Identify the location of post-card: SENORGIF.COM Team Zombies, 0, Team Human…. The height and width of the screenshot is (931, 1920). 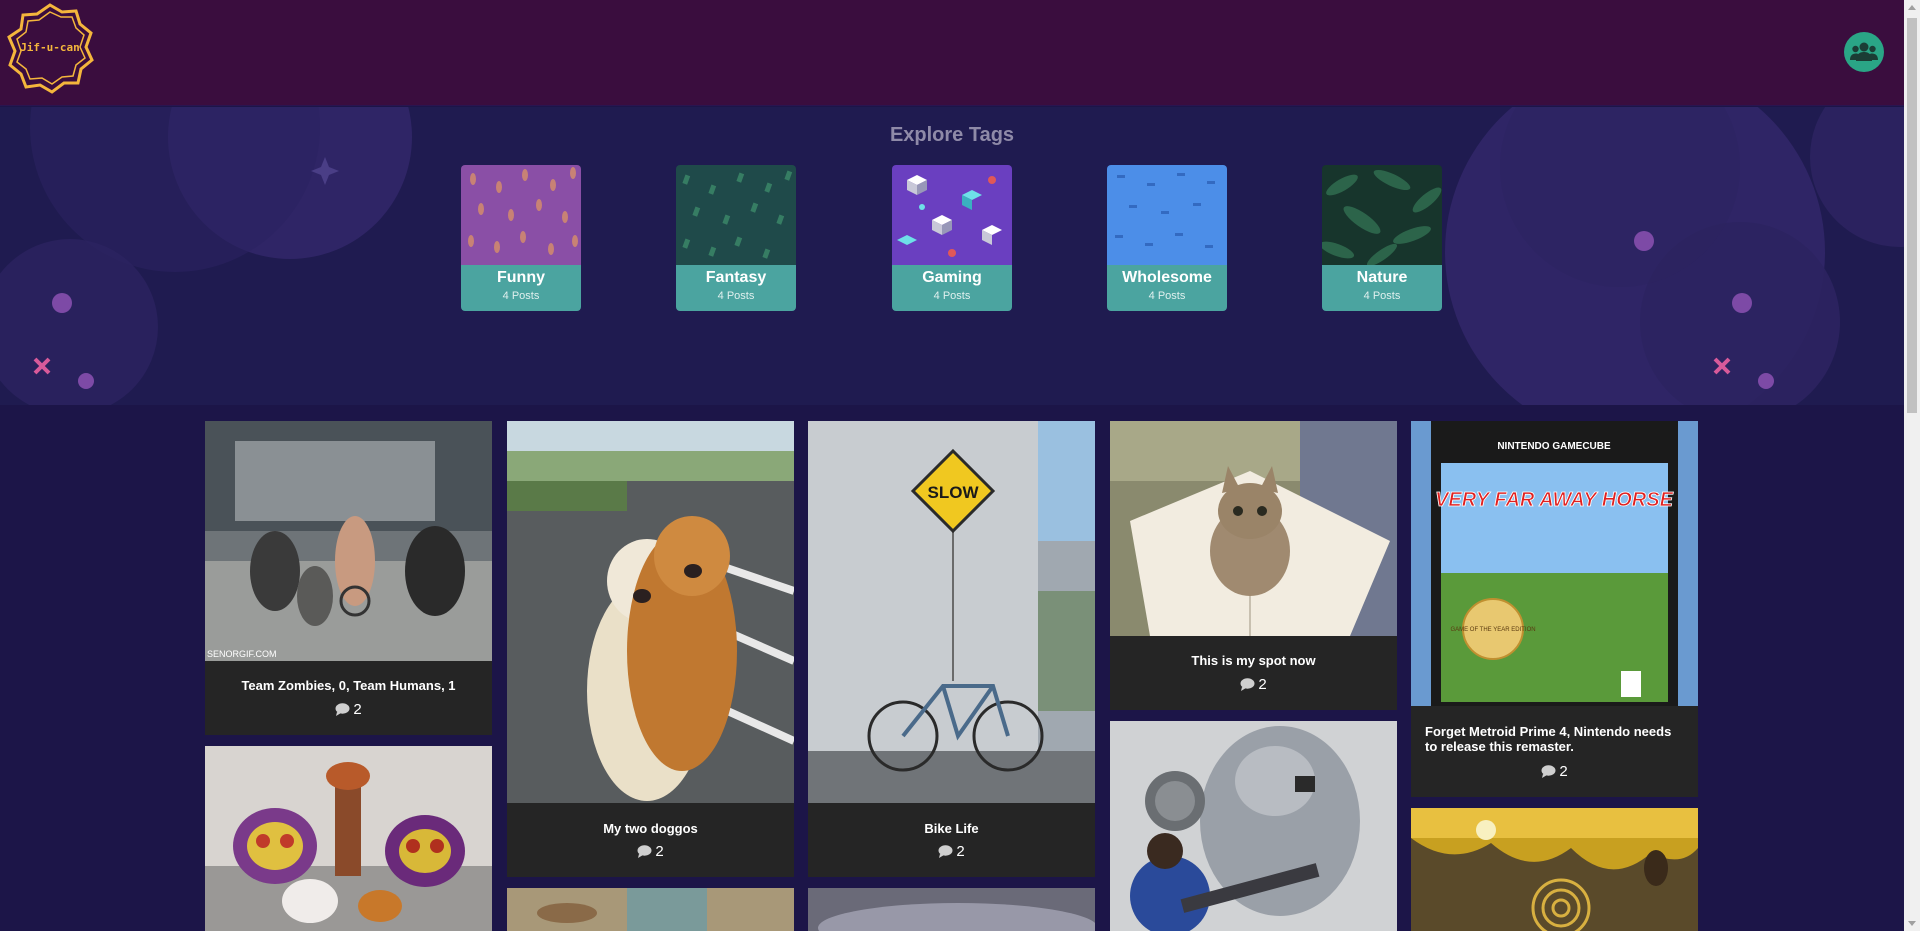
(348, 578).